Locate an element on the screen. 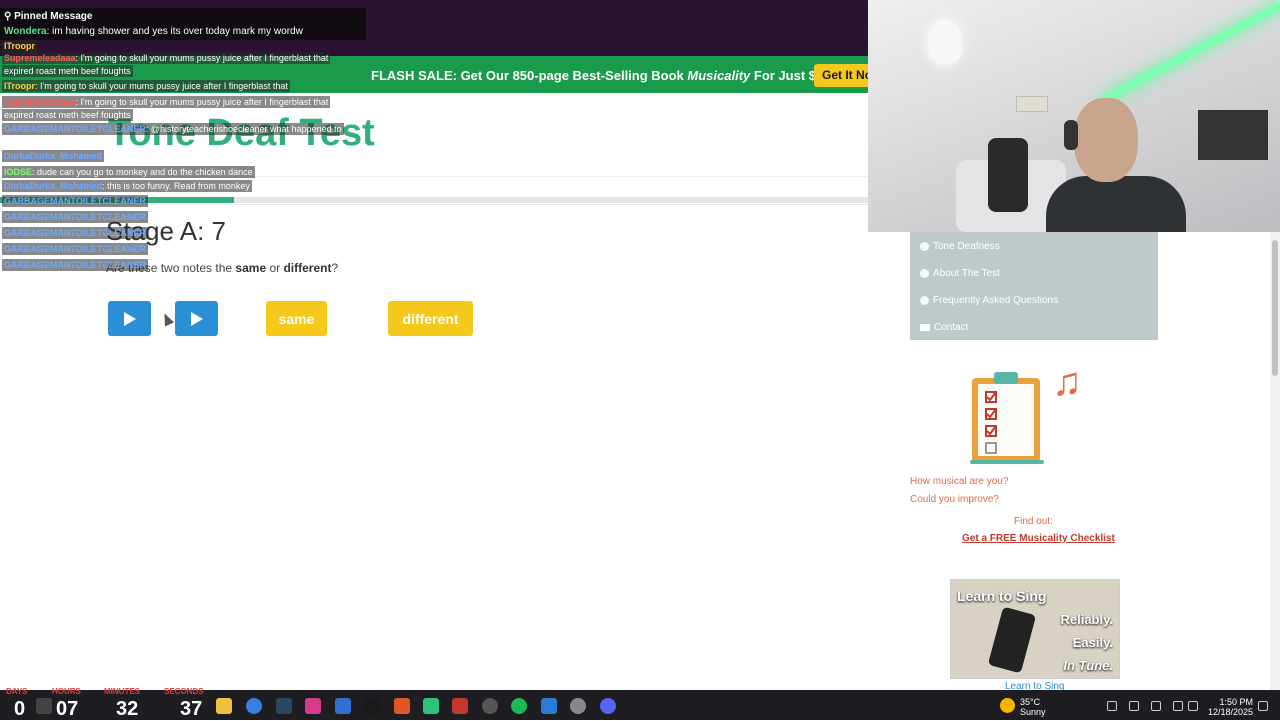 The width and height of the screenshot is (1280, 721). network-icon is located at coordinates (1134, 706).